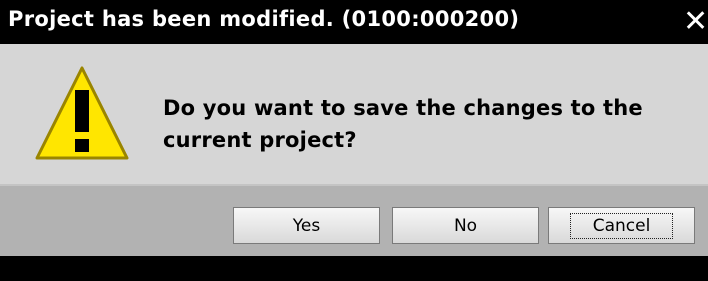 The image size is (708, 281). I want to click on cancel-button: Cancel, so click(621, 225).